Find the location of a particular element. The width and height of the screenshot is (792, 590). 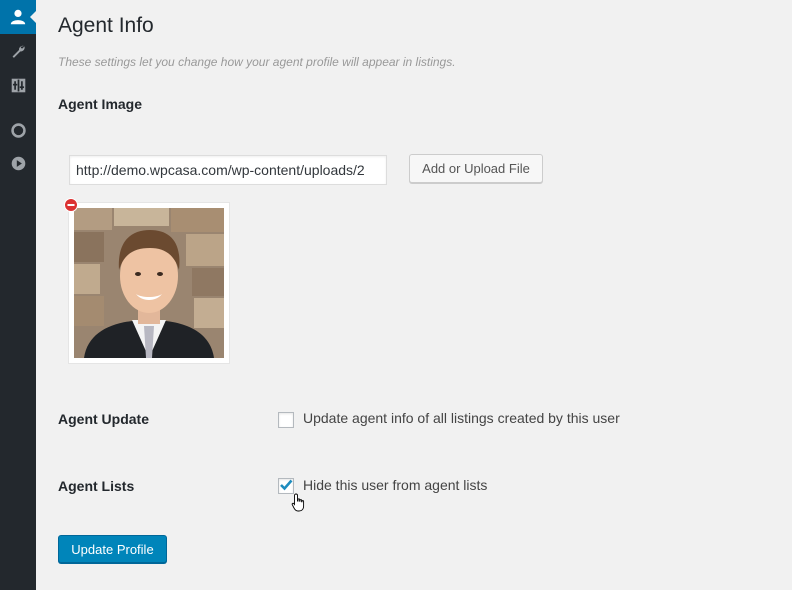

circle-icon is located at coordinates (18, 130).